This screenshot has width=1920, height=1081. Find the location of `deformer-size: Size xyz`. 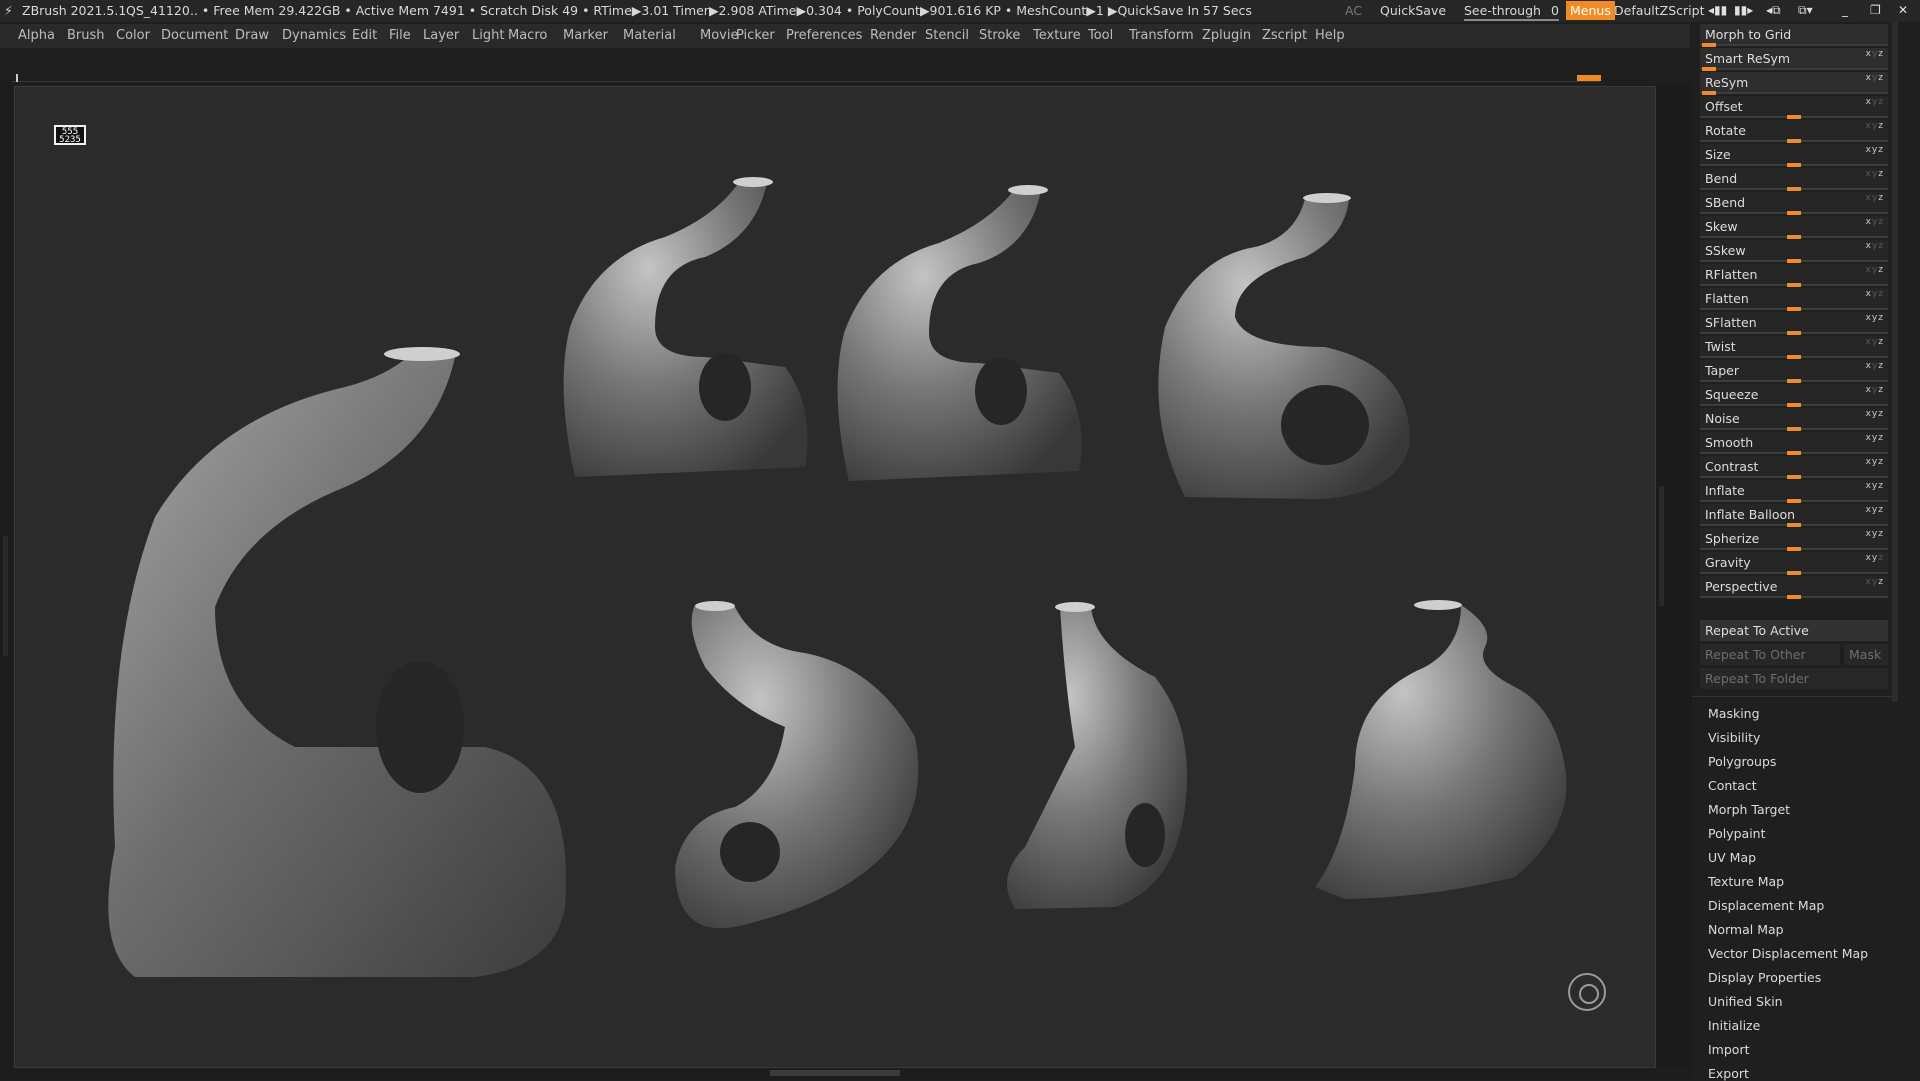

deformer-size: Size xyz is located at coordinates (1794, 155).